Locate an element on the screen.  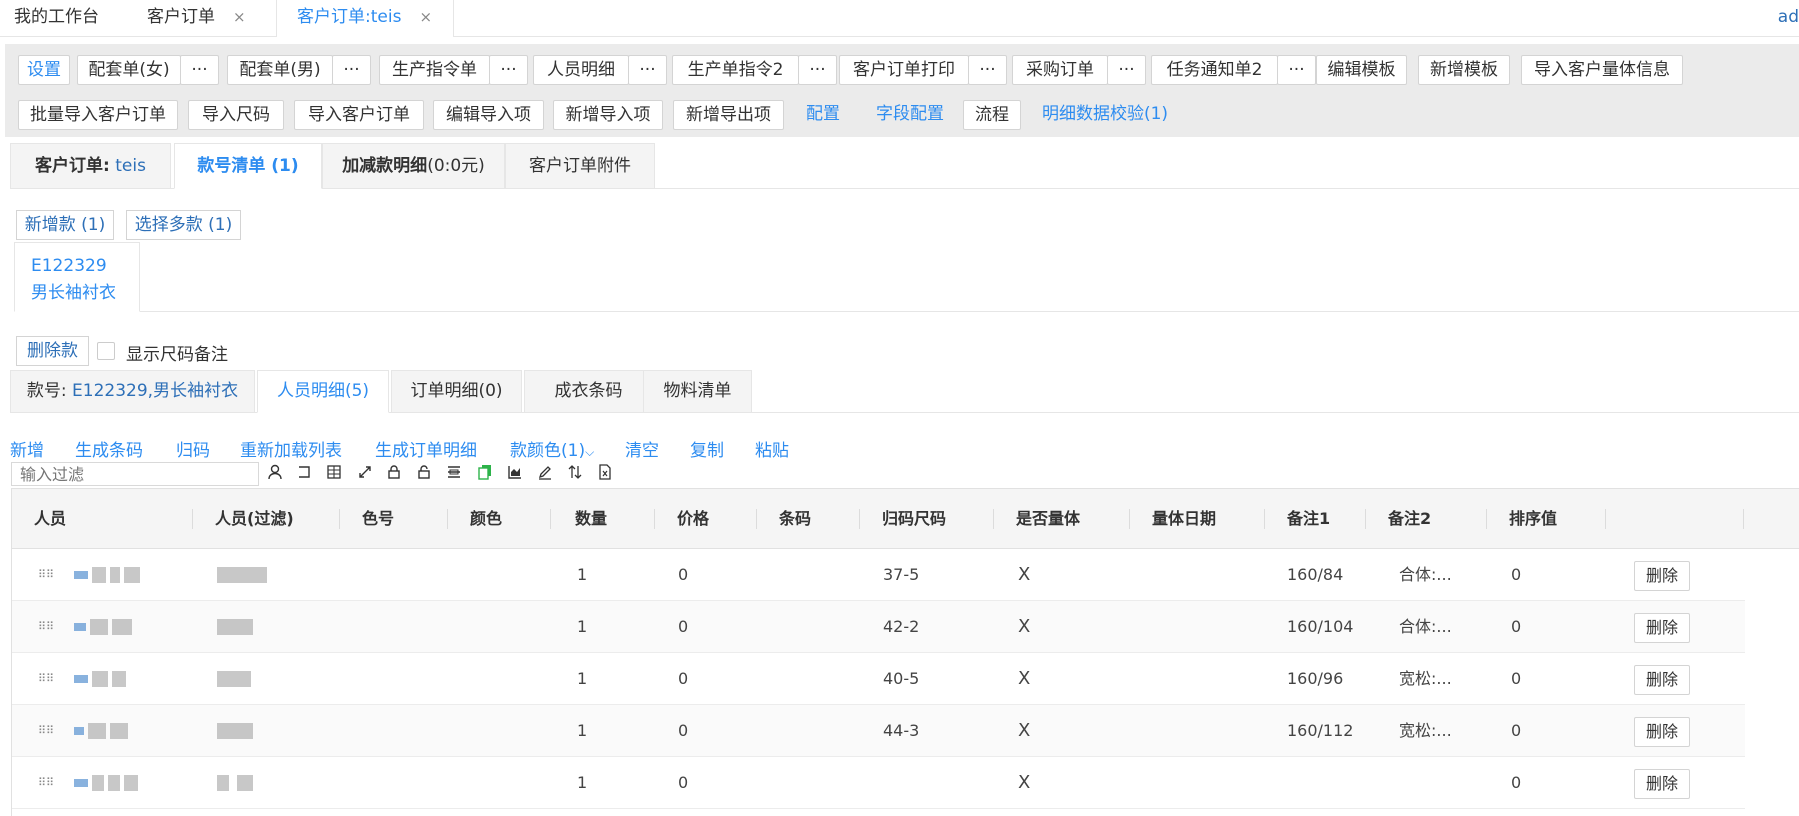
bracket-icon is located at coordinates (304, 473).